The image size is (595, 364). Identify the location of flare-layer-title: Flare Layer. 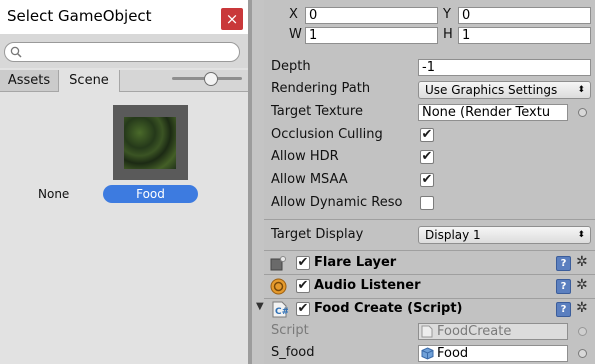
(355, 262).